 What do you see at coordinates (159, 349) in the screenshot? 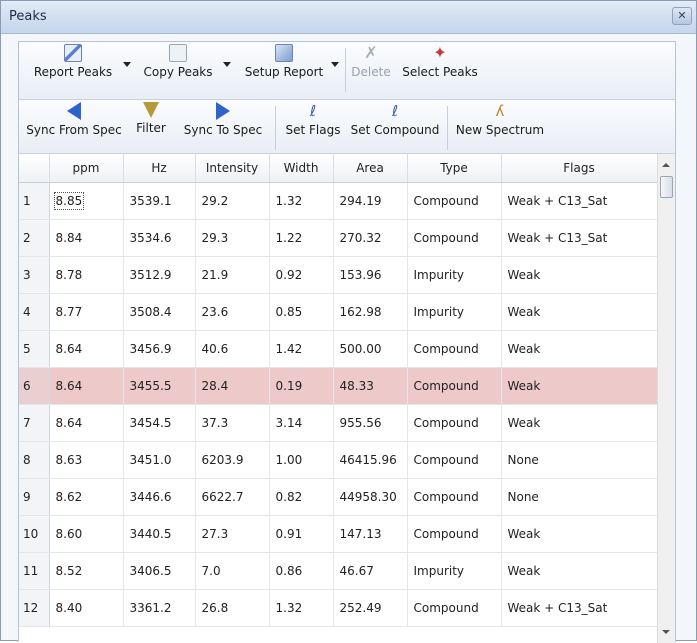
I see `hz-cell: 3456.9` at bounding box center [159, 349].